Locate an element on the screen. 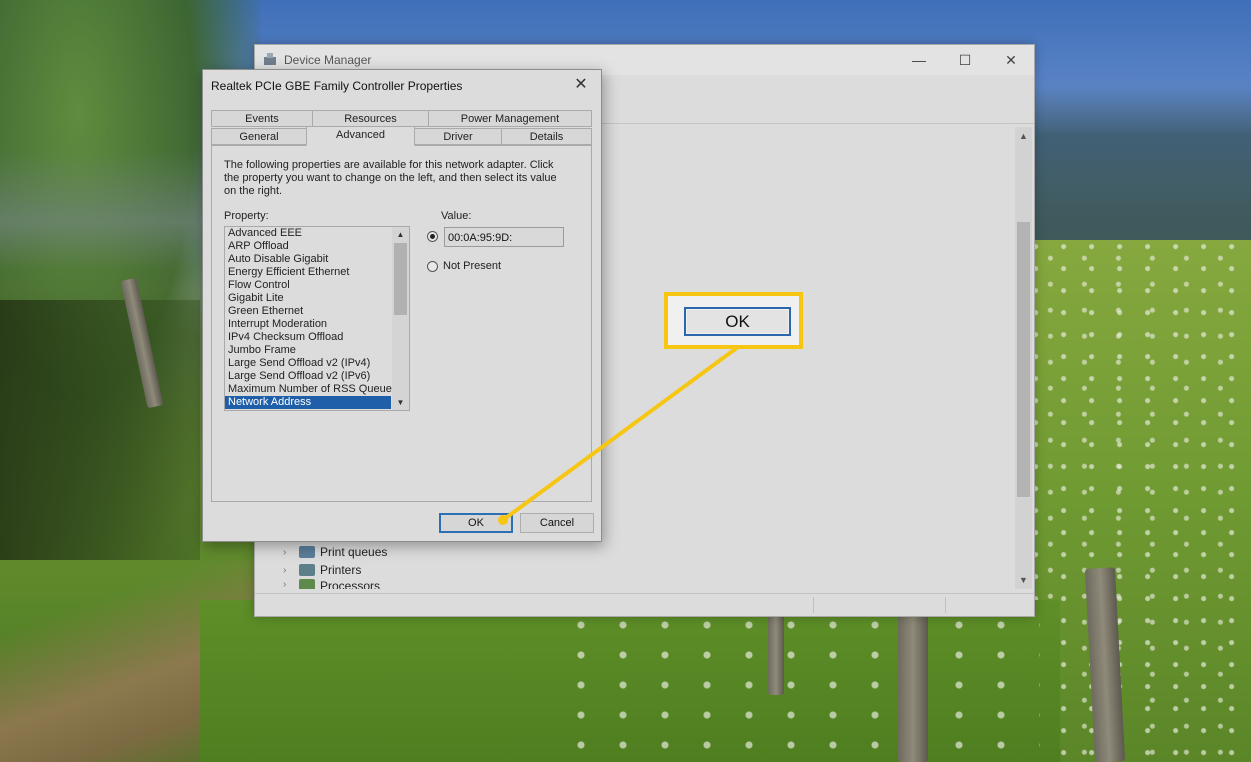 This screenshot has width=1251, height=762. tree-item-printers: › Printers is located at coordinates (322, 570).